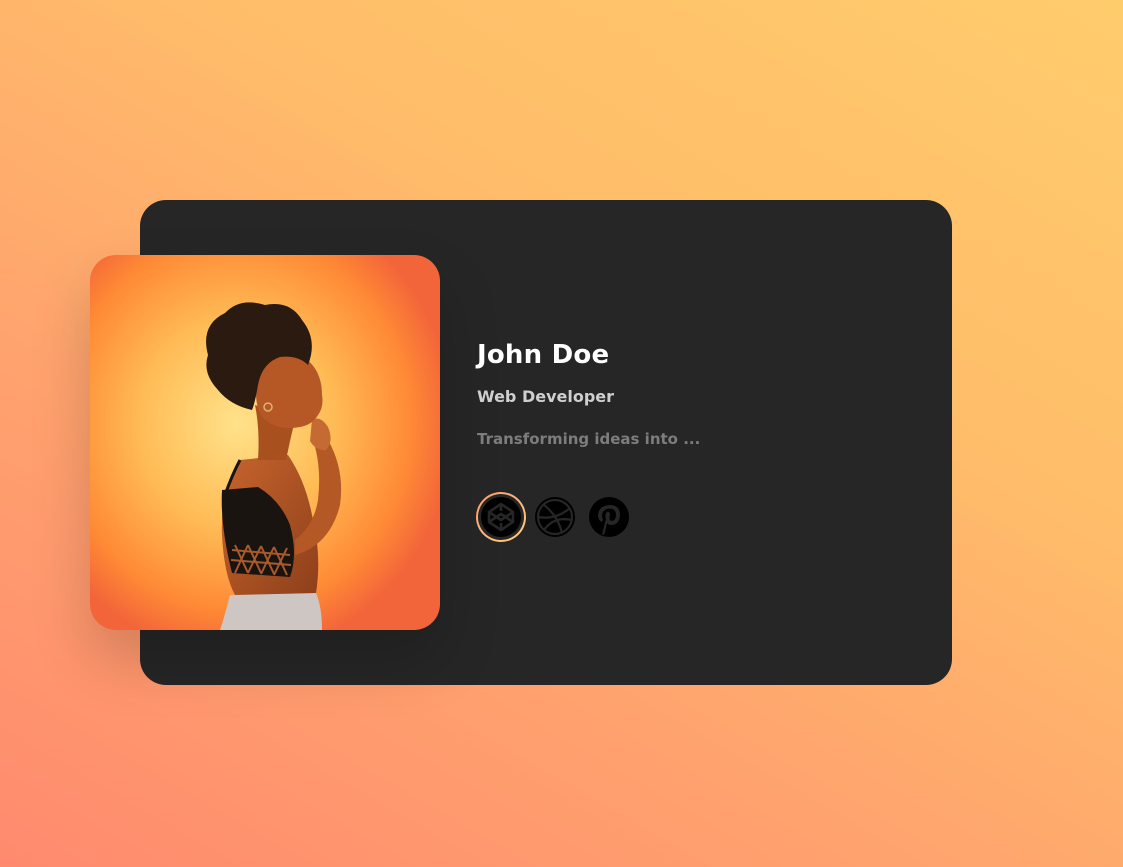 Image resolution: width=1123 pixels, height=867 pixels. I want to click on profile-name: John Doe, so click(543, 355).